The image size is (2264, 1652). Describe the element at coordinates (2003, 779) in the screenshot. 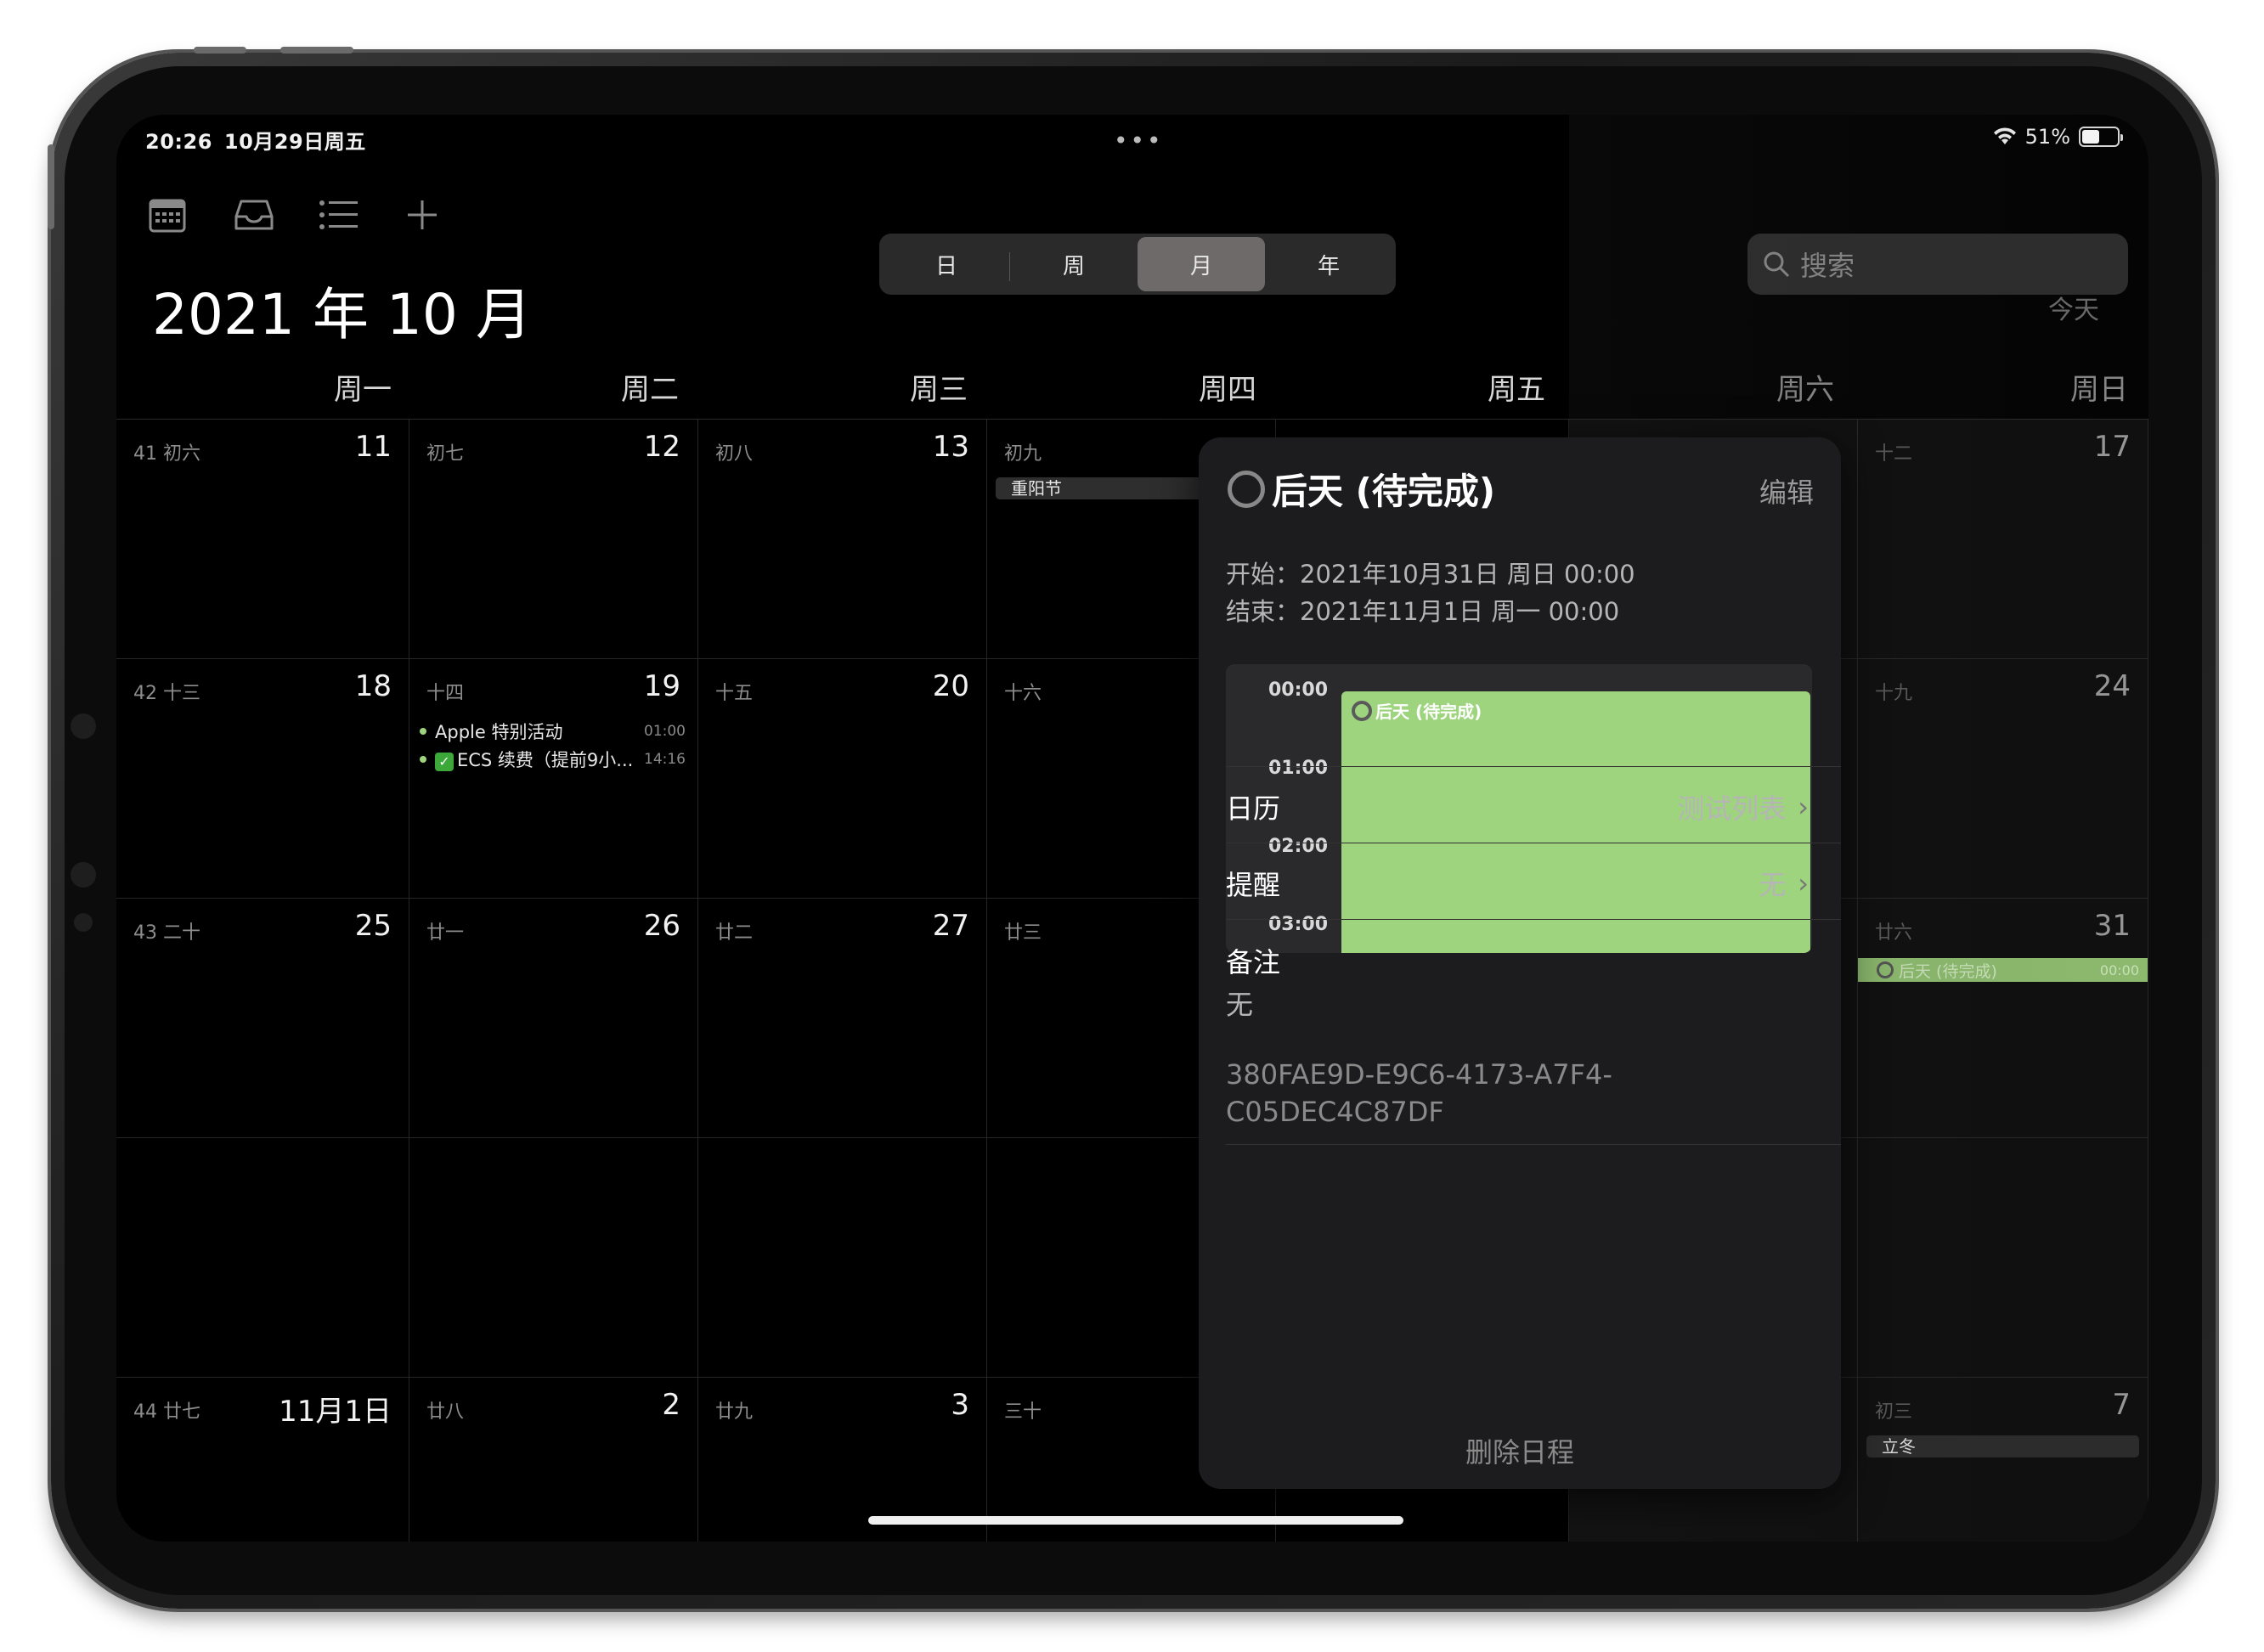

I see `day-cell: 十九 24` at that location.